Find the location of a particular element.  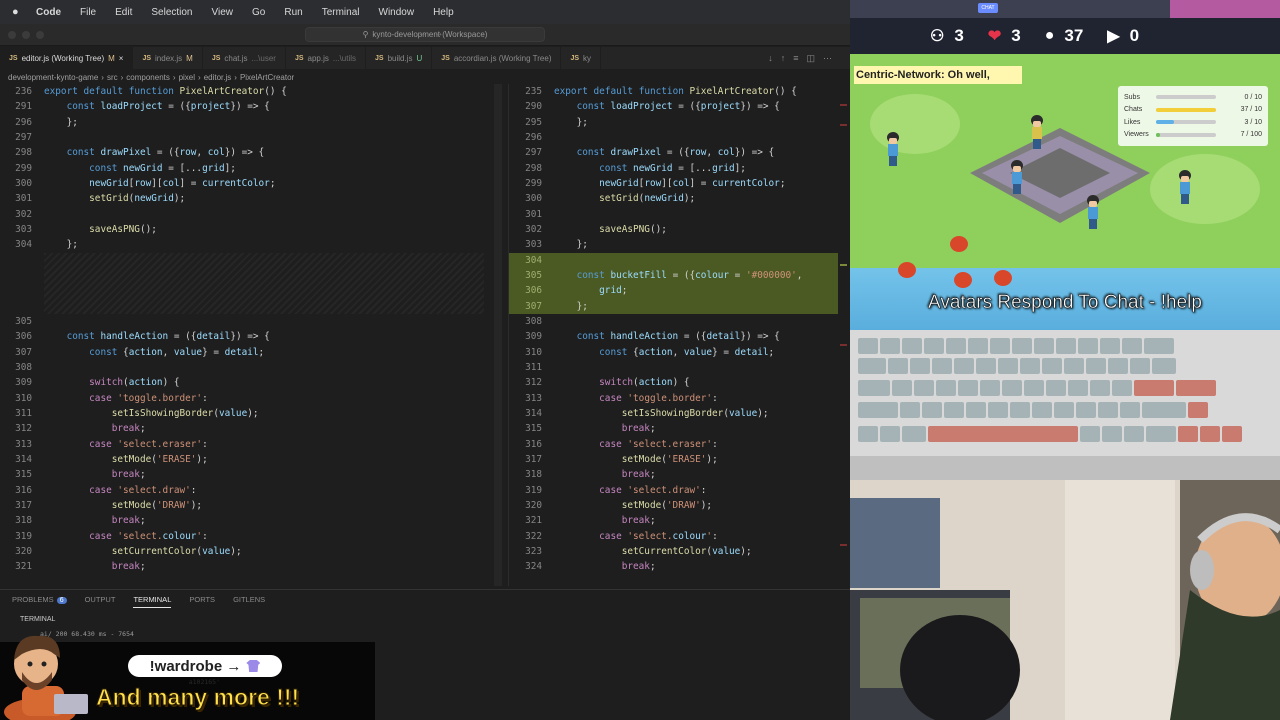

code-line: 322 case 'select.colour': is located at coordinates (673, 536).